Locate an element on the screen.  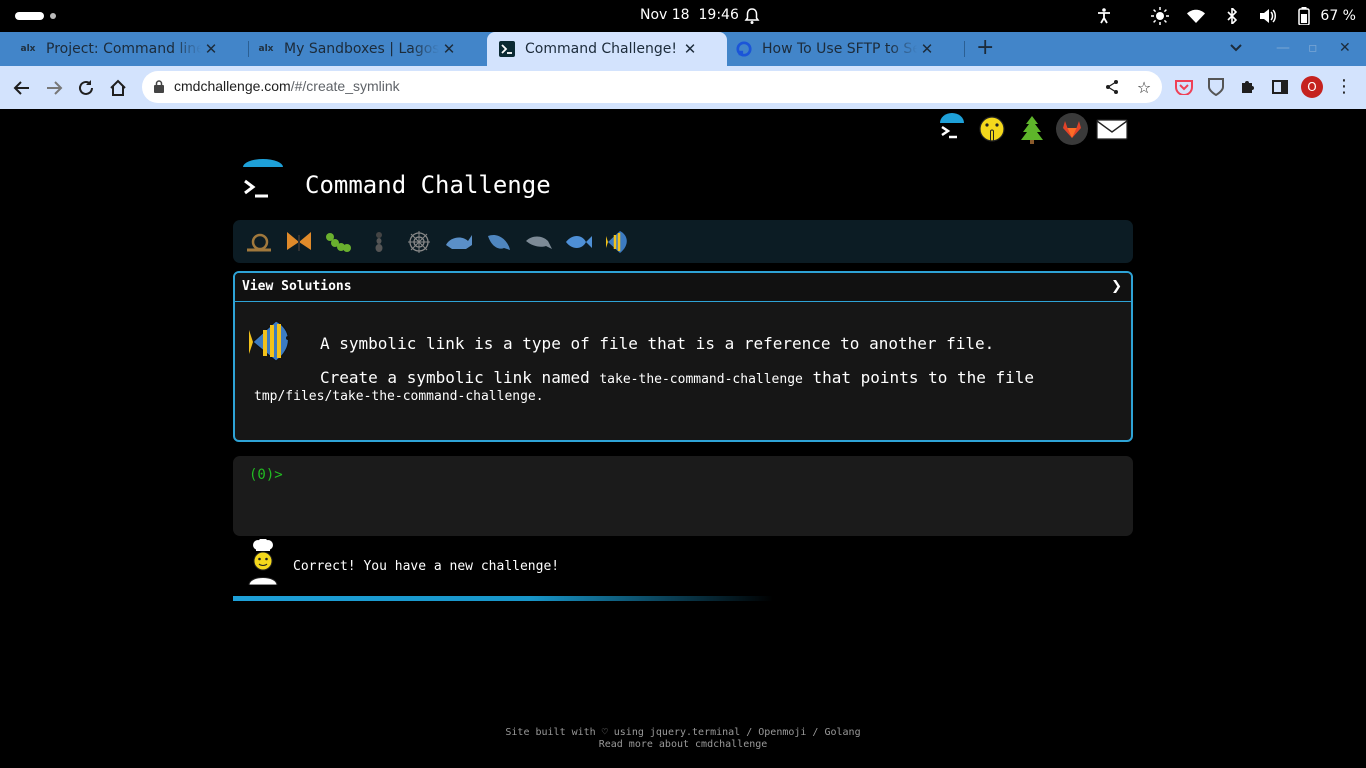
view-solutions-label: View Solutions is located at coordinates (297, 286).